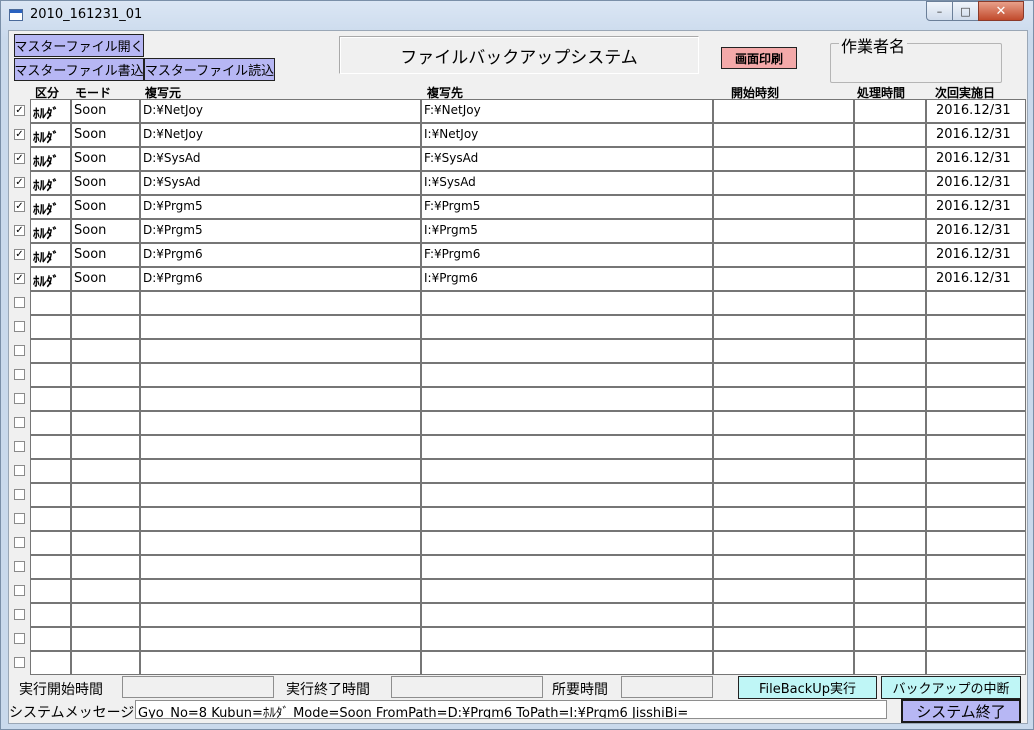  What do you see at coordinates (280, 255) in the screenshot?
I see `from-path-cell: D:¥Prgm6` at bounding box center [280, 255].